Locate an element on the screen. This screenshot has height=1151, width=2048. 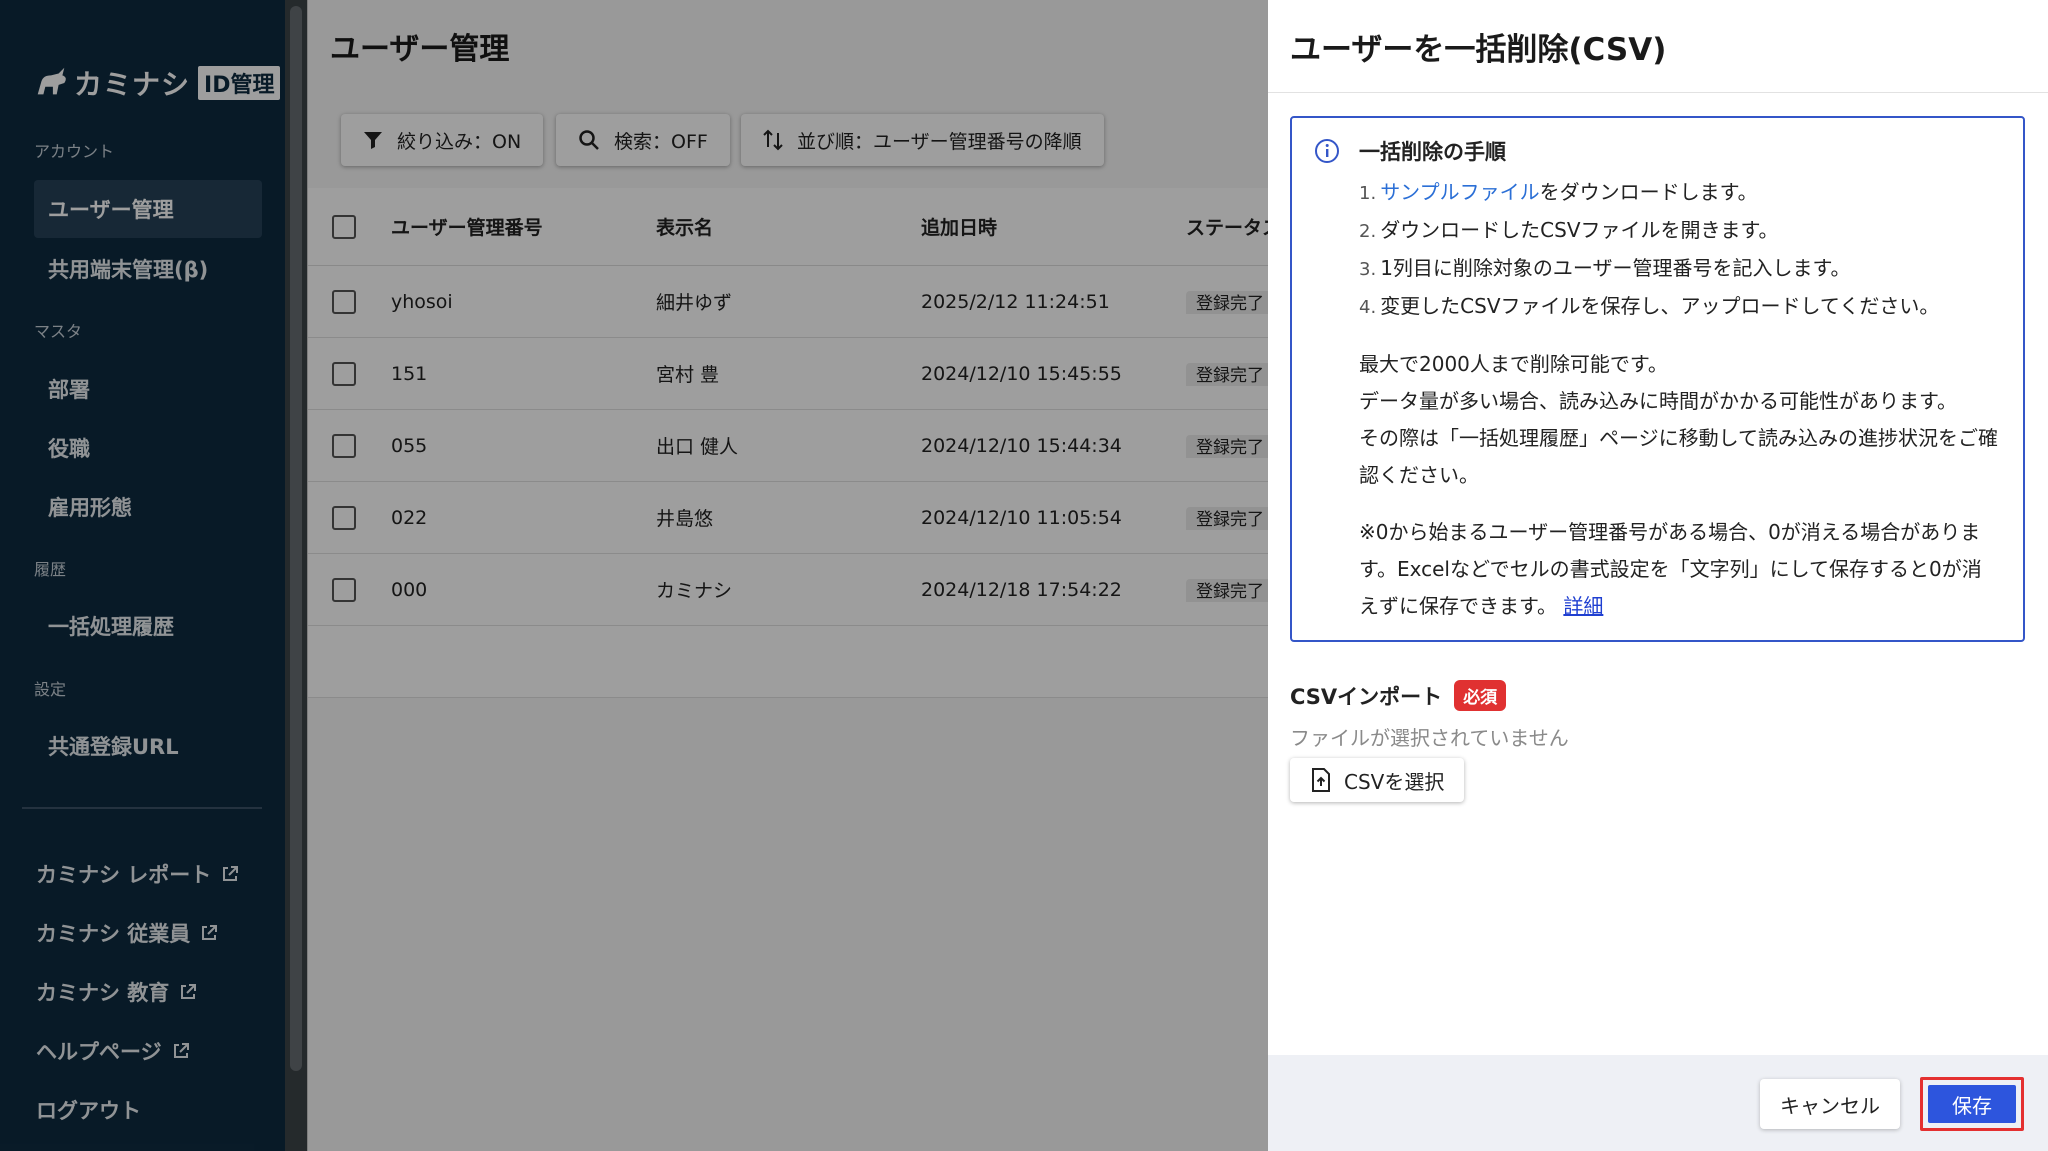
note-line: 最大で2000人まで削除可能です。 is located at coordinates (1513, 364).